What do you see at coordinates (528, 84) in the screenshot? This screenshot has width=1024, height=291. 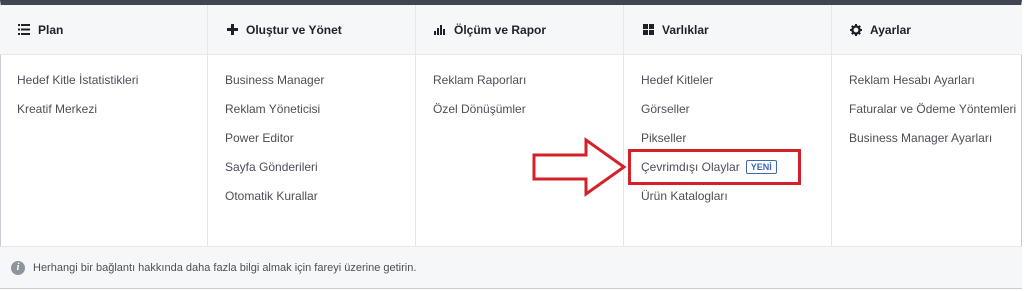 I see `menu-item-ads-reporting: Reklam Raporları` at bounding box center [528, 84].